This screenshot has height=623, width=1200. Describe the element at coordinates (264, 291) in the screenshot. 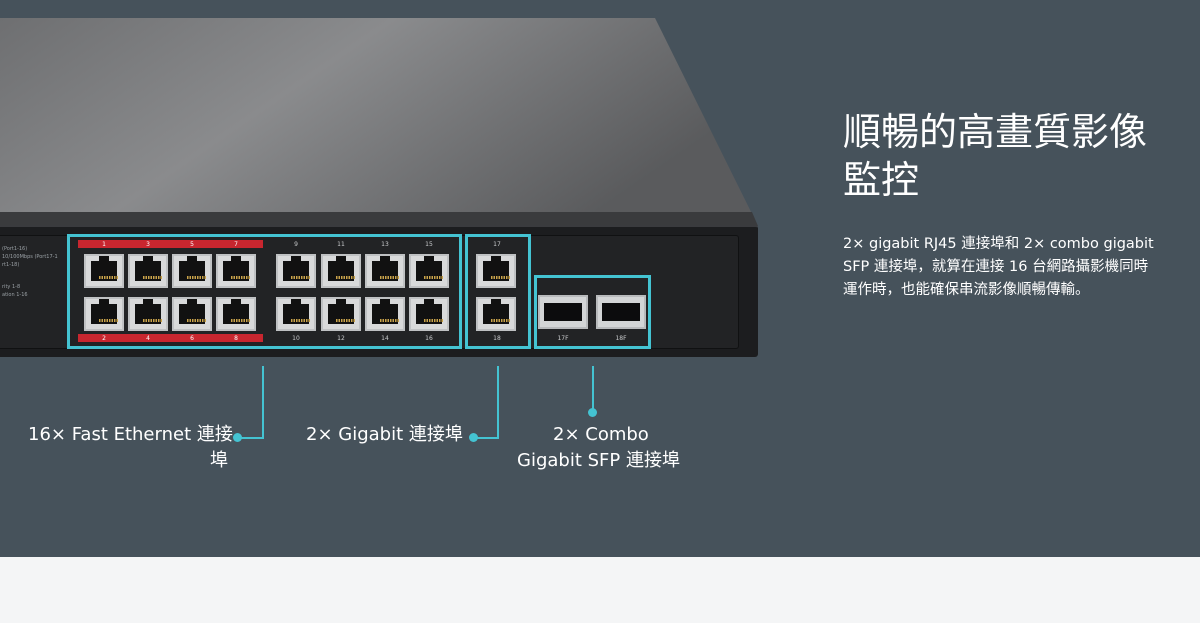

I see `fast-ethernet-highlight` at that location.